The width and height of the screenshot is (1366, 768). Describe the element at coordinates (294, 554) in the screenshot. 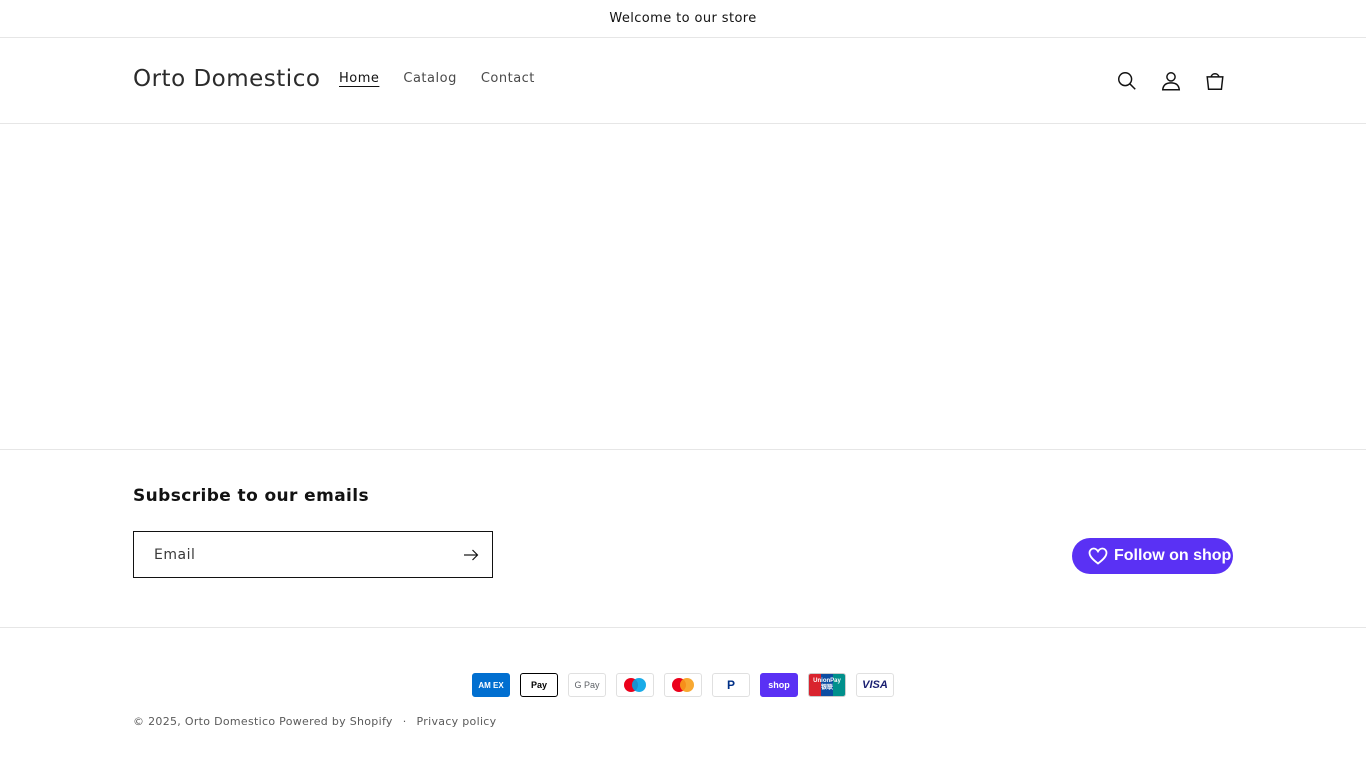

I see `email-input` at that location.